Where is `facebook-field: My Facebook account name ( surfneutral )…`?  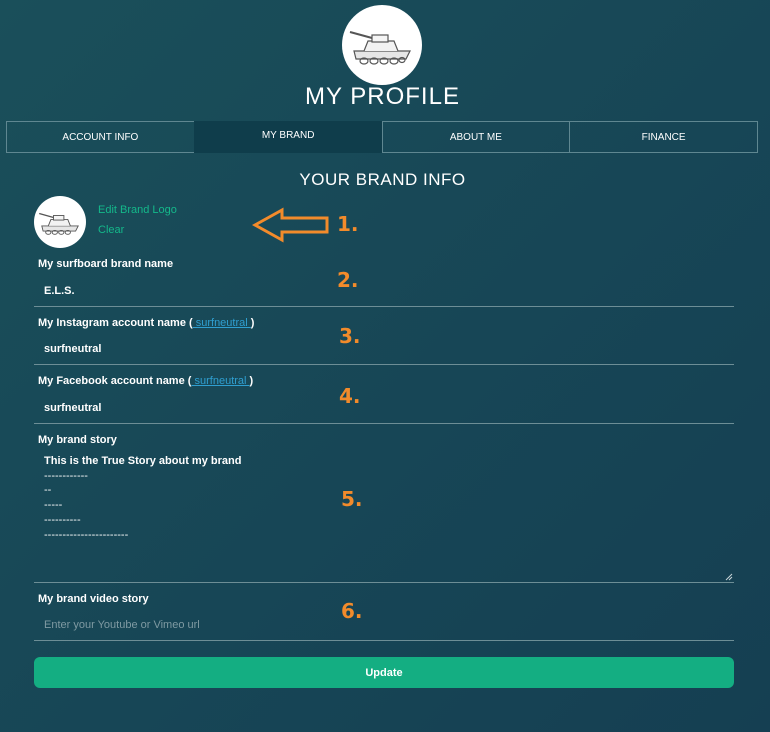 facebook-field: My Facebook account name ( surfneutral )… is located at coordinates (384, 399).